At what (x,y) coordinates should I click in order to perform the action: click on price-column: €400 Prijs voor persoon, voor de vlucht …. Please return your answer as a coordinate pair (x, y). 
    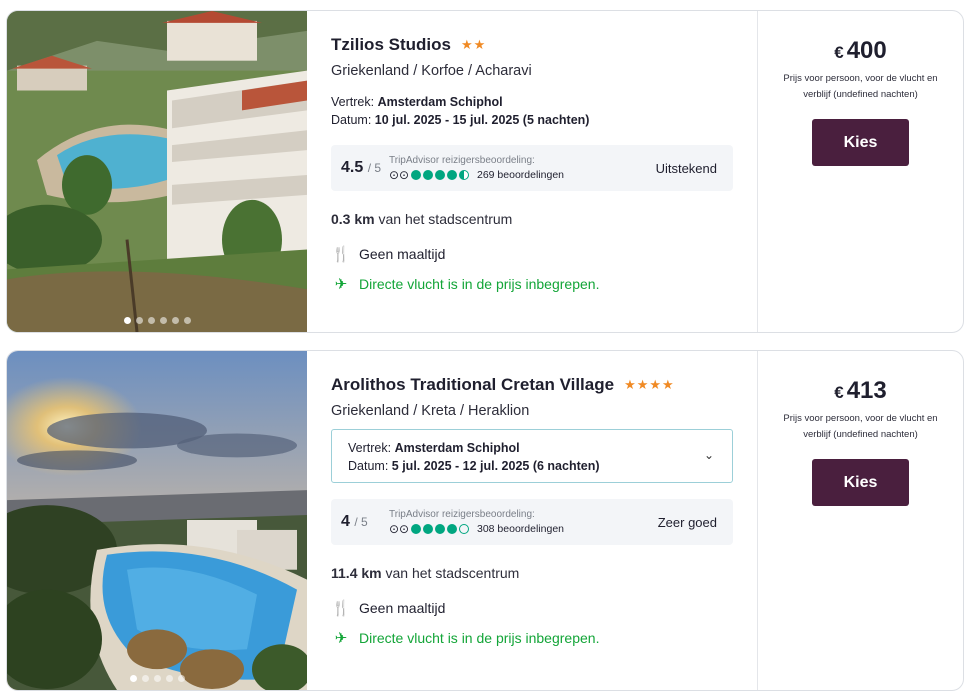
    Looking at the image, I should click on (860, 171).